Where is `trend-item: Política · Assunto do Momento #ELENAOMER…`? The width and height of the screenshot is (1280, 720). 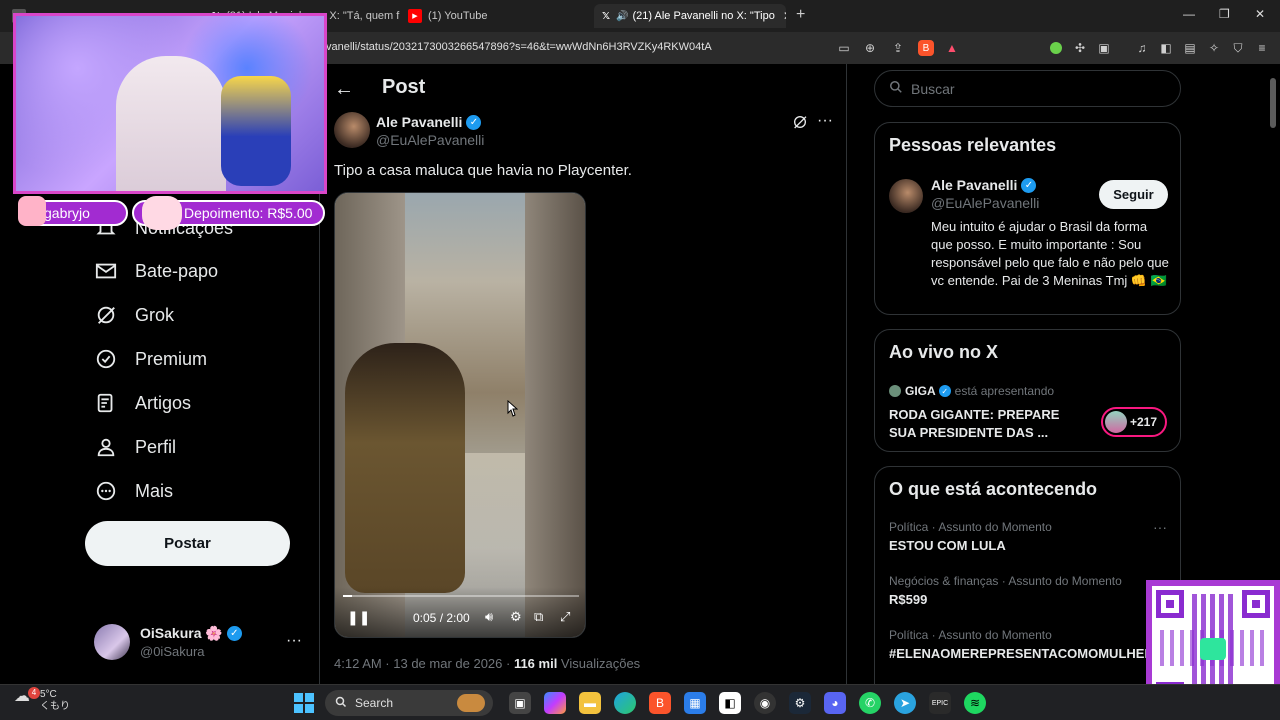
trend-item: Política · Assunto do Momento #ELENAOMER… is located at coordinates (1021, 644).